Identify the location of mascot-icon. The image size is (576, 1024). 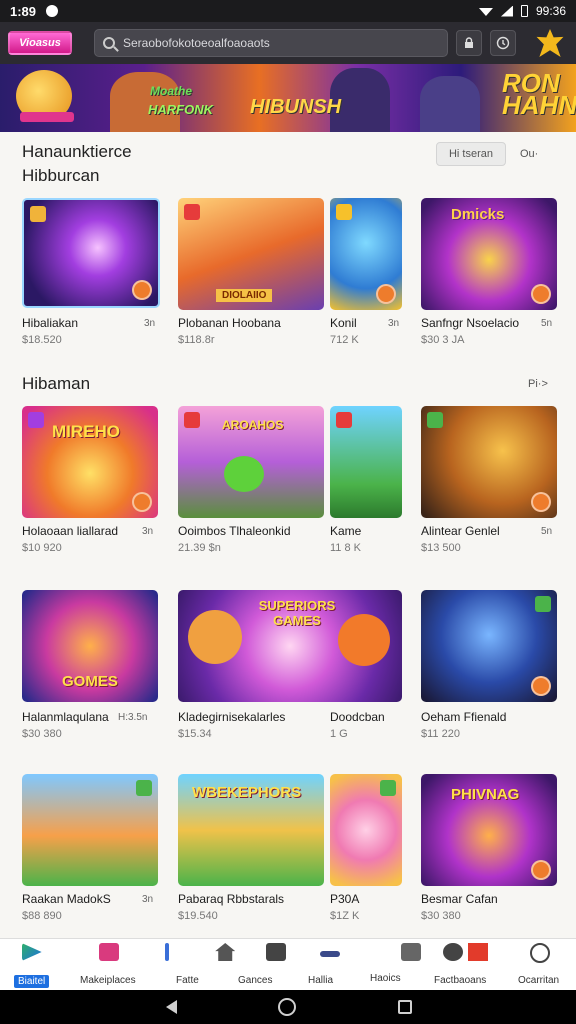
(550, 43).